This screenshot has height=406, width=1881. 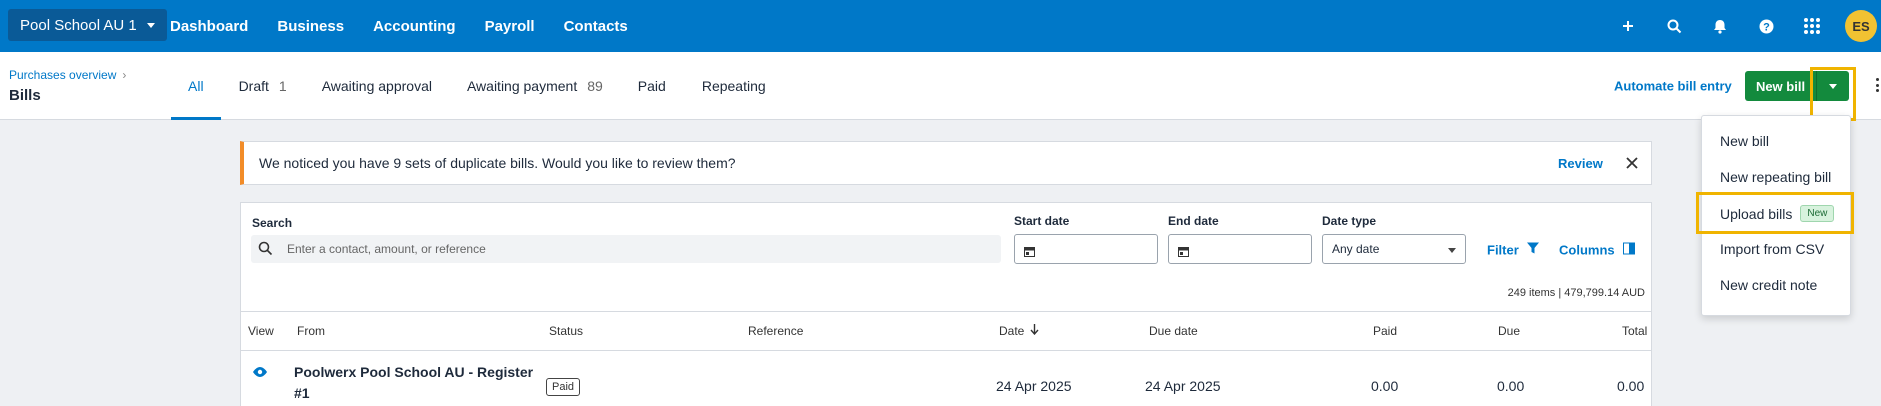 I want to click on column-header-date: Date, so click(x=1019, y=331).